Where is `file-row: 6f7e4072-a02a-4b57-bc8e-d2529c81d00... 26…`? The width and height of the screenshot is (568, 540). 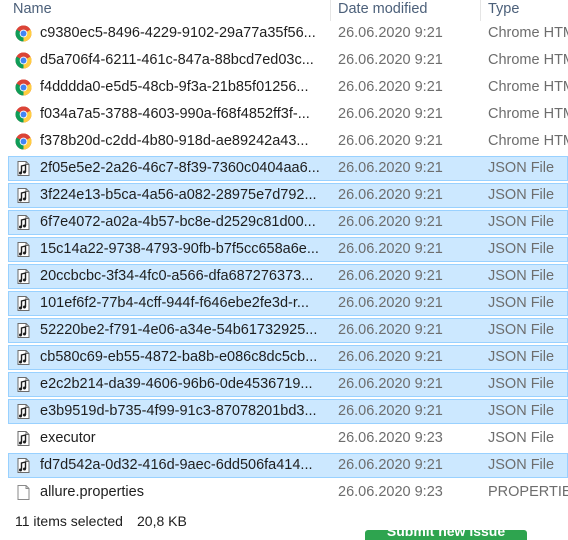 file-row: 6f7e4072-a02a-4b57-bc8e-d2529c81d00... 26… is located at coordinates (288, 222).